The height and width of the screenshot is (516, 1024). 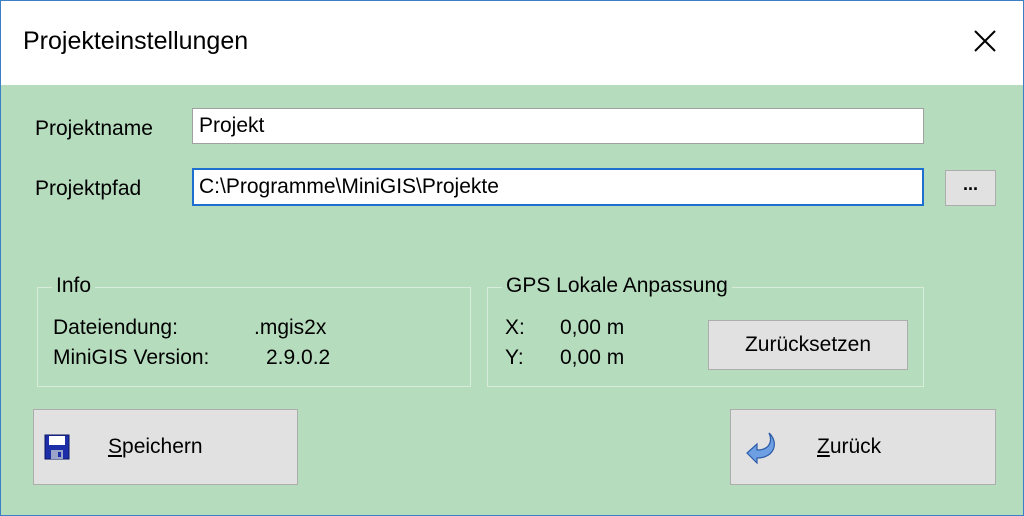 I want to click on reset-button: Zurücksetzen, so click(x=808, y=345).